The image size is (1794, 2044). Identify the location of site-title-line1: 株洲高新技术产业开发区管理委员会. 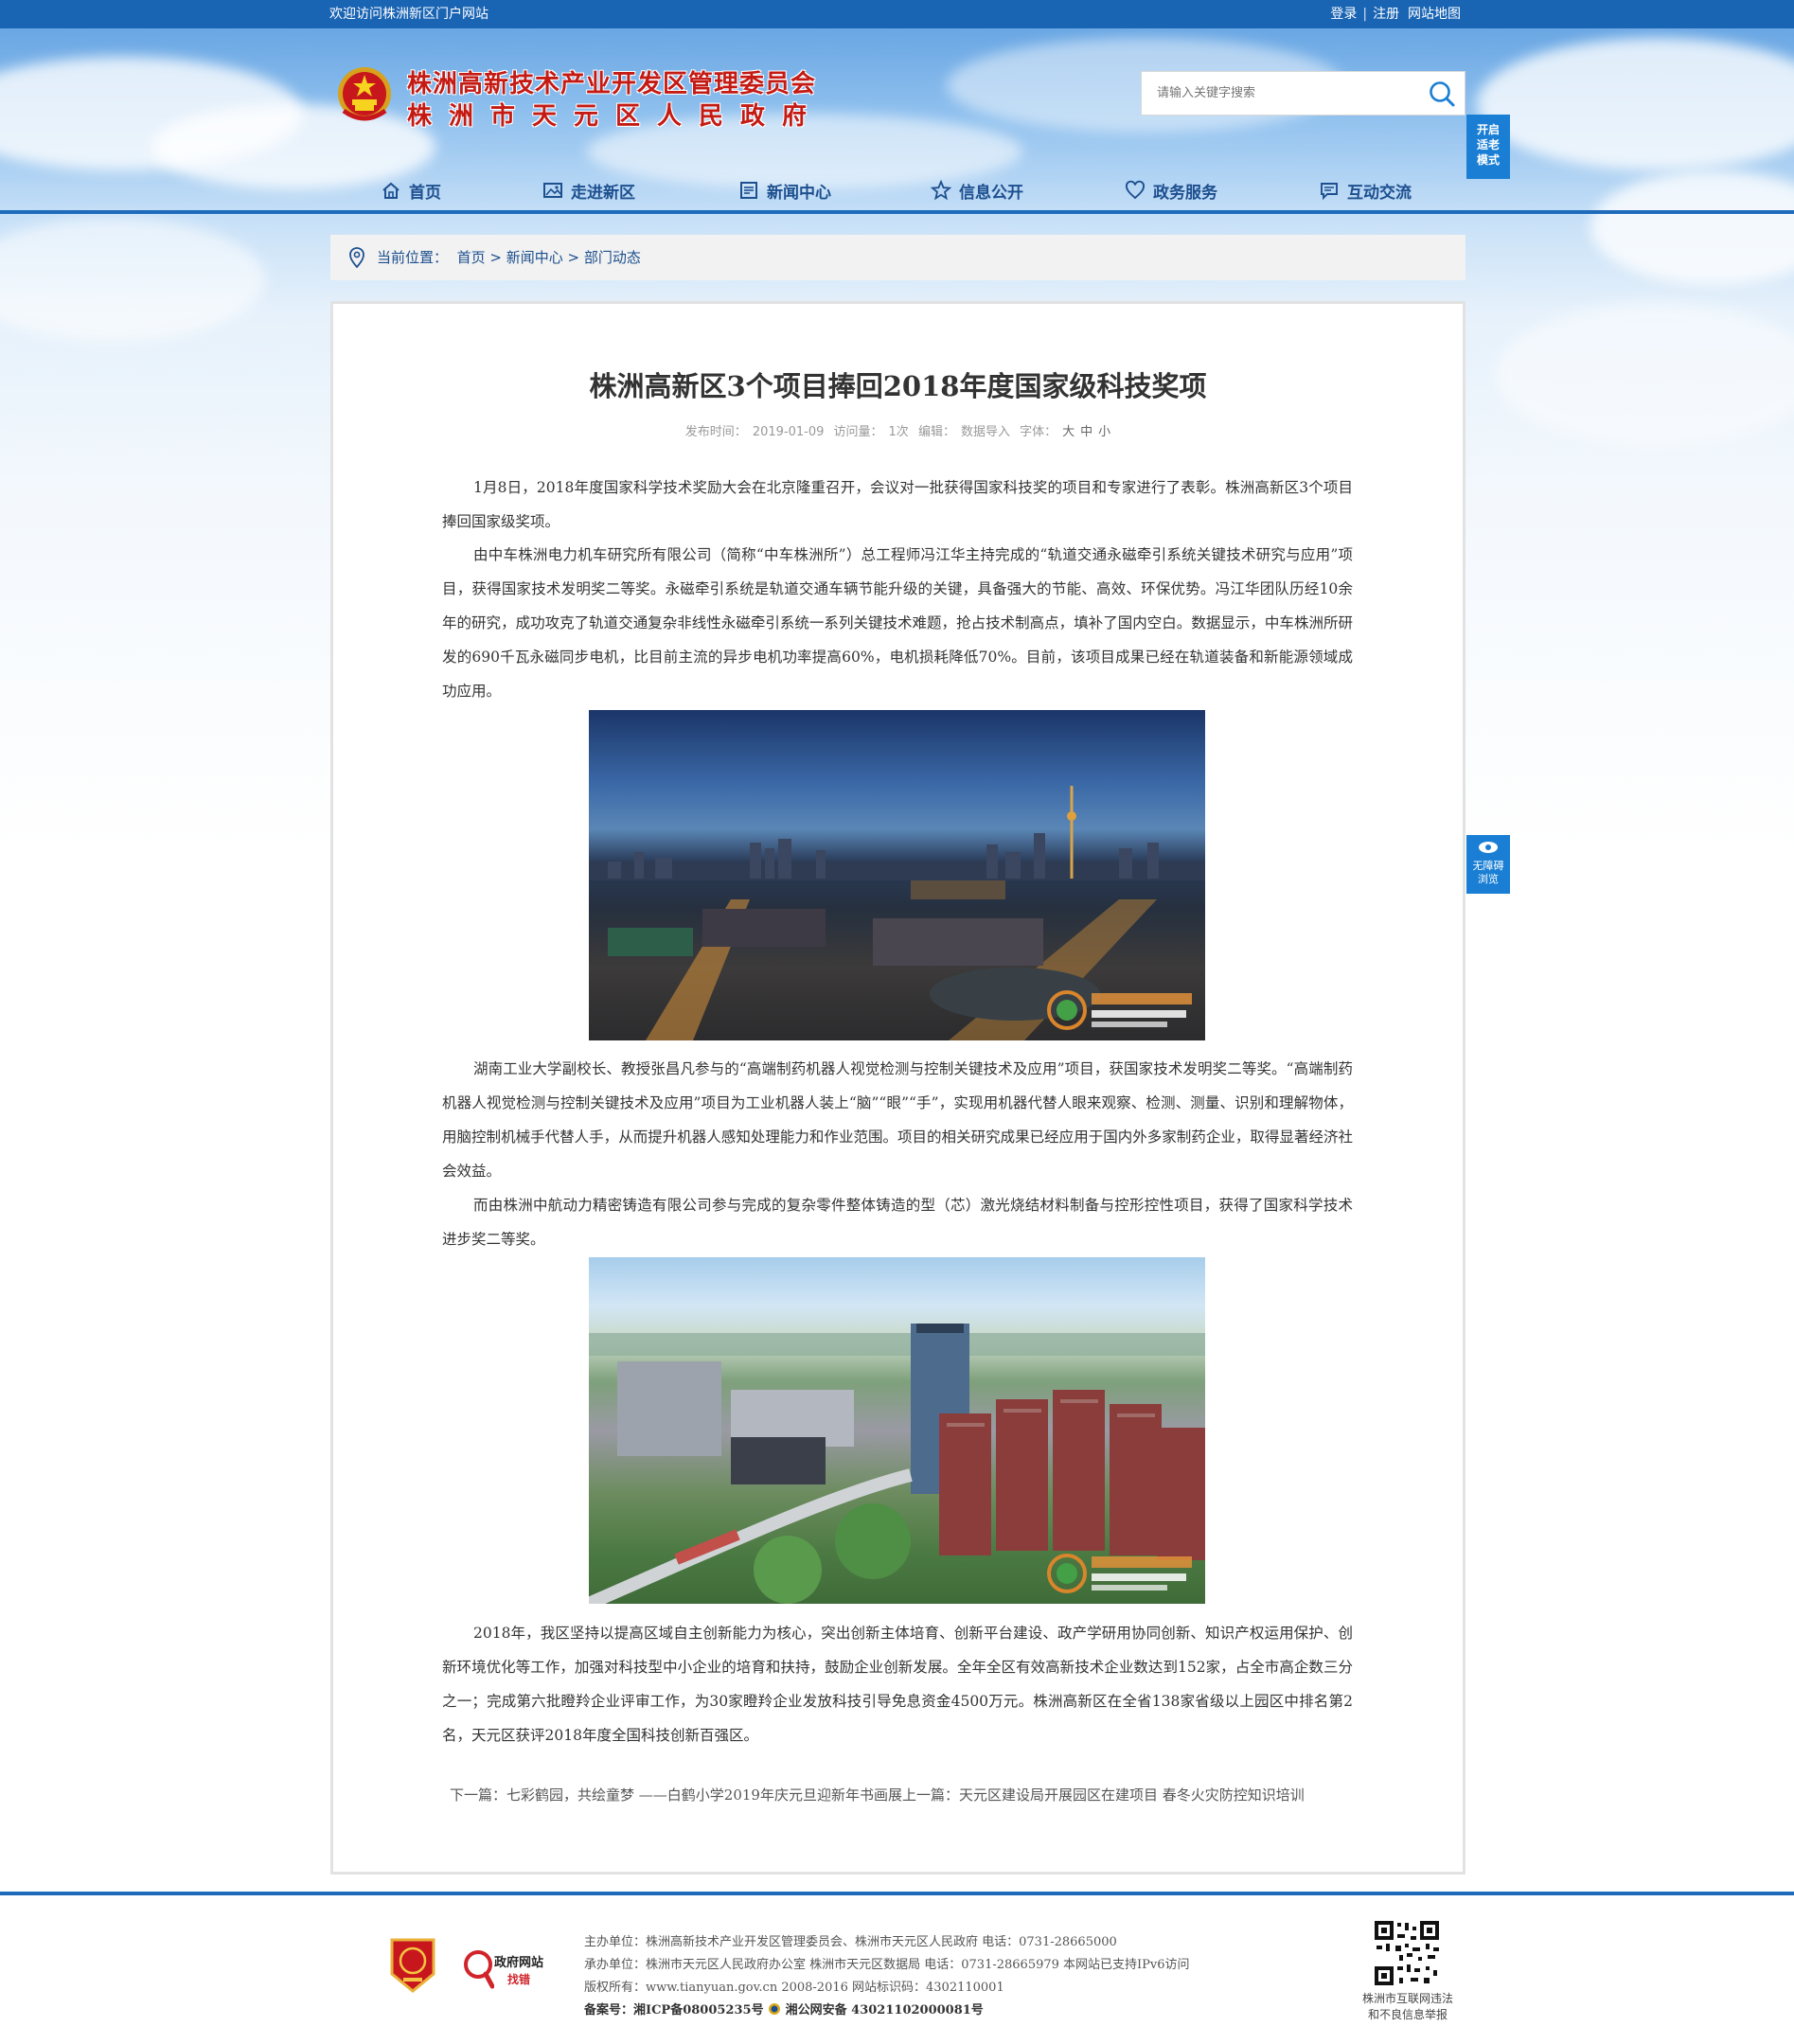
(611, 81).